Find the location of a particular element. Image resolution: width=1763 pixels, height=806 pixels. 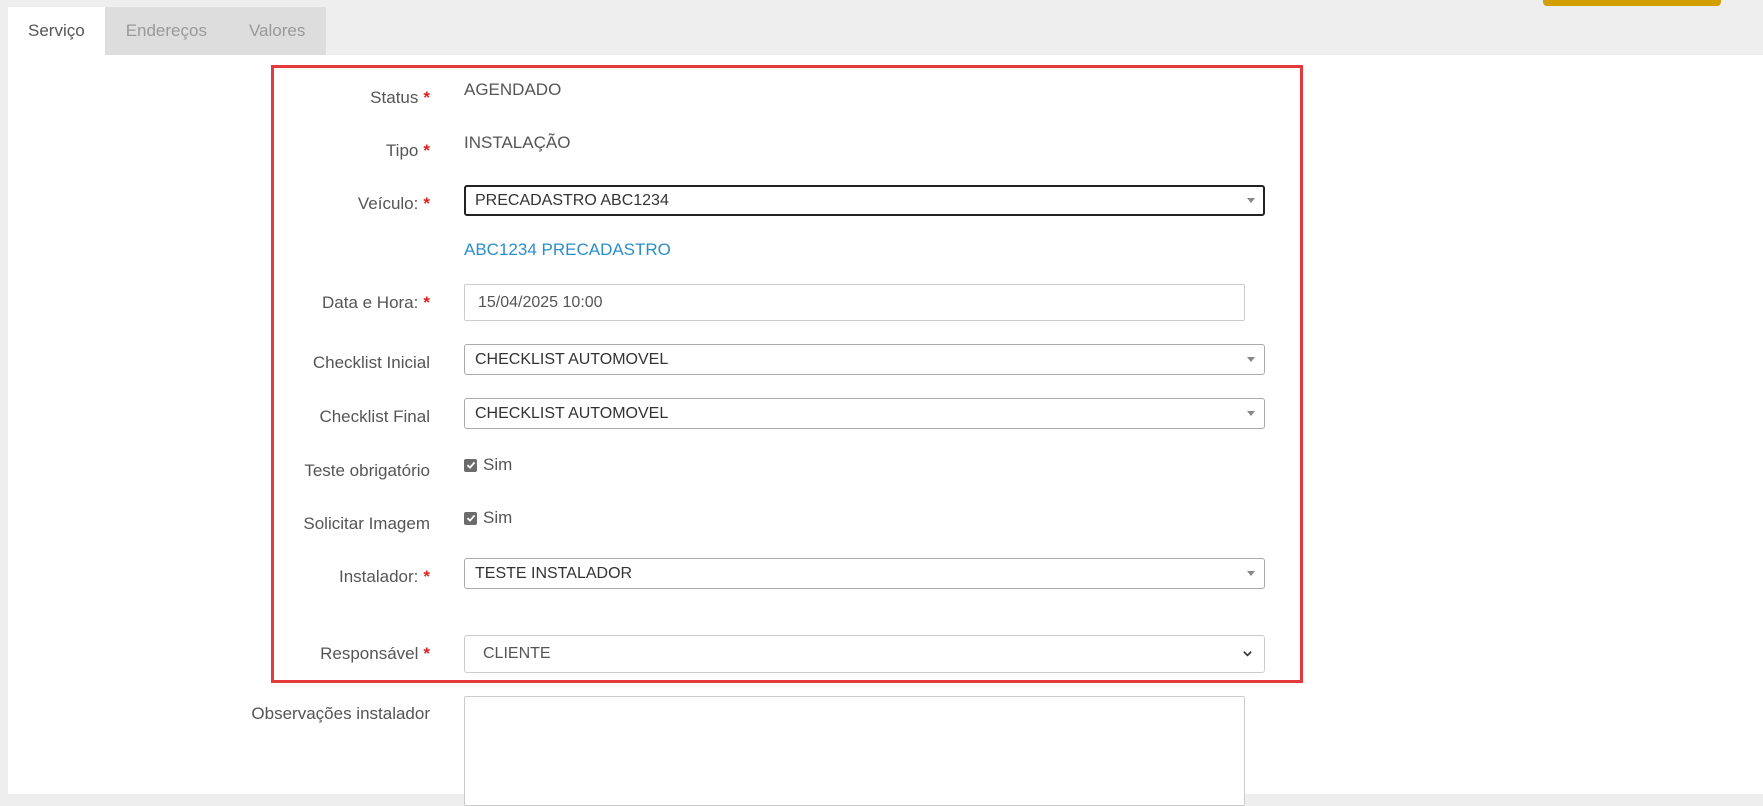

instalador-select: TESTE INSTALADOR is located at coordinates (864, 573).